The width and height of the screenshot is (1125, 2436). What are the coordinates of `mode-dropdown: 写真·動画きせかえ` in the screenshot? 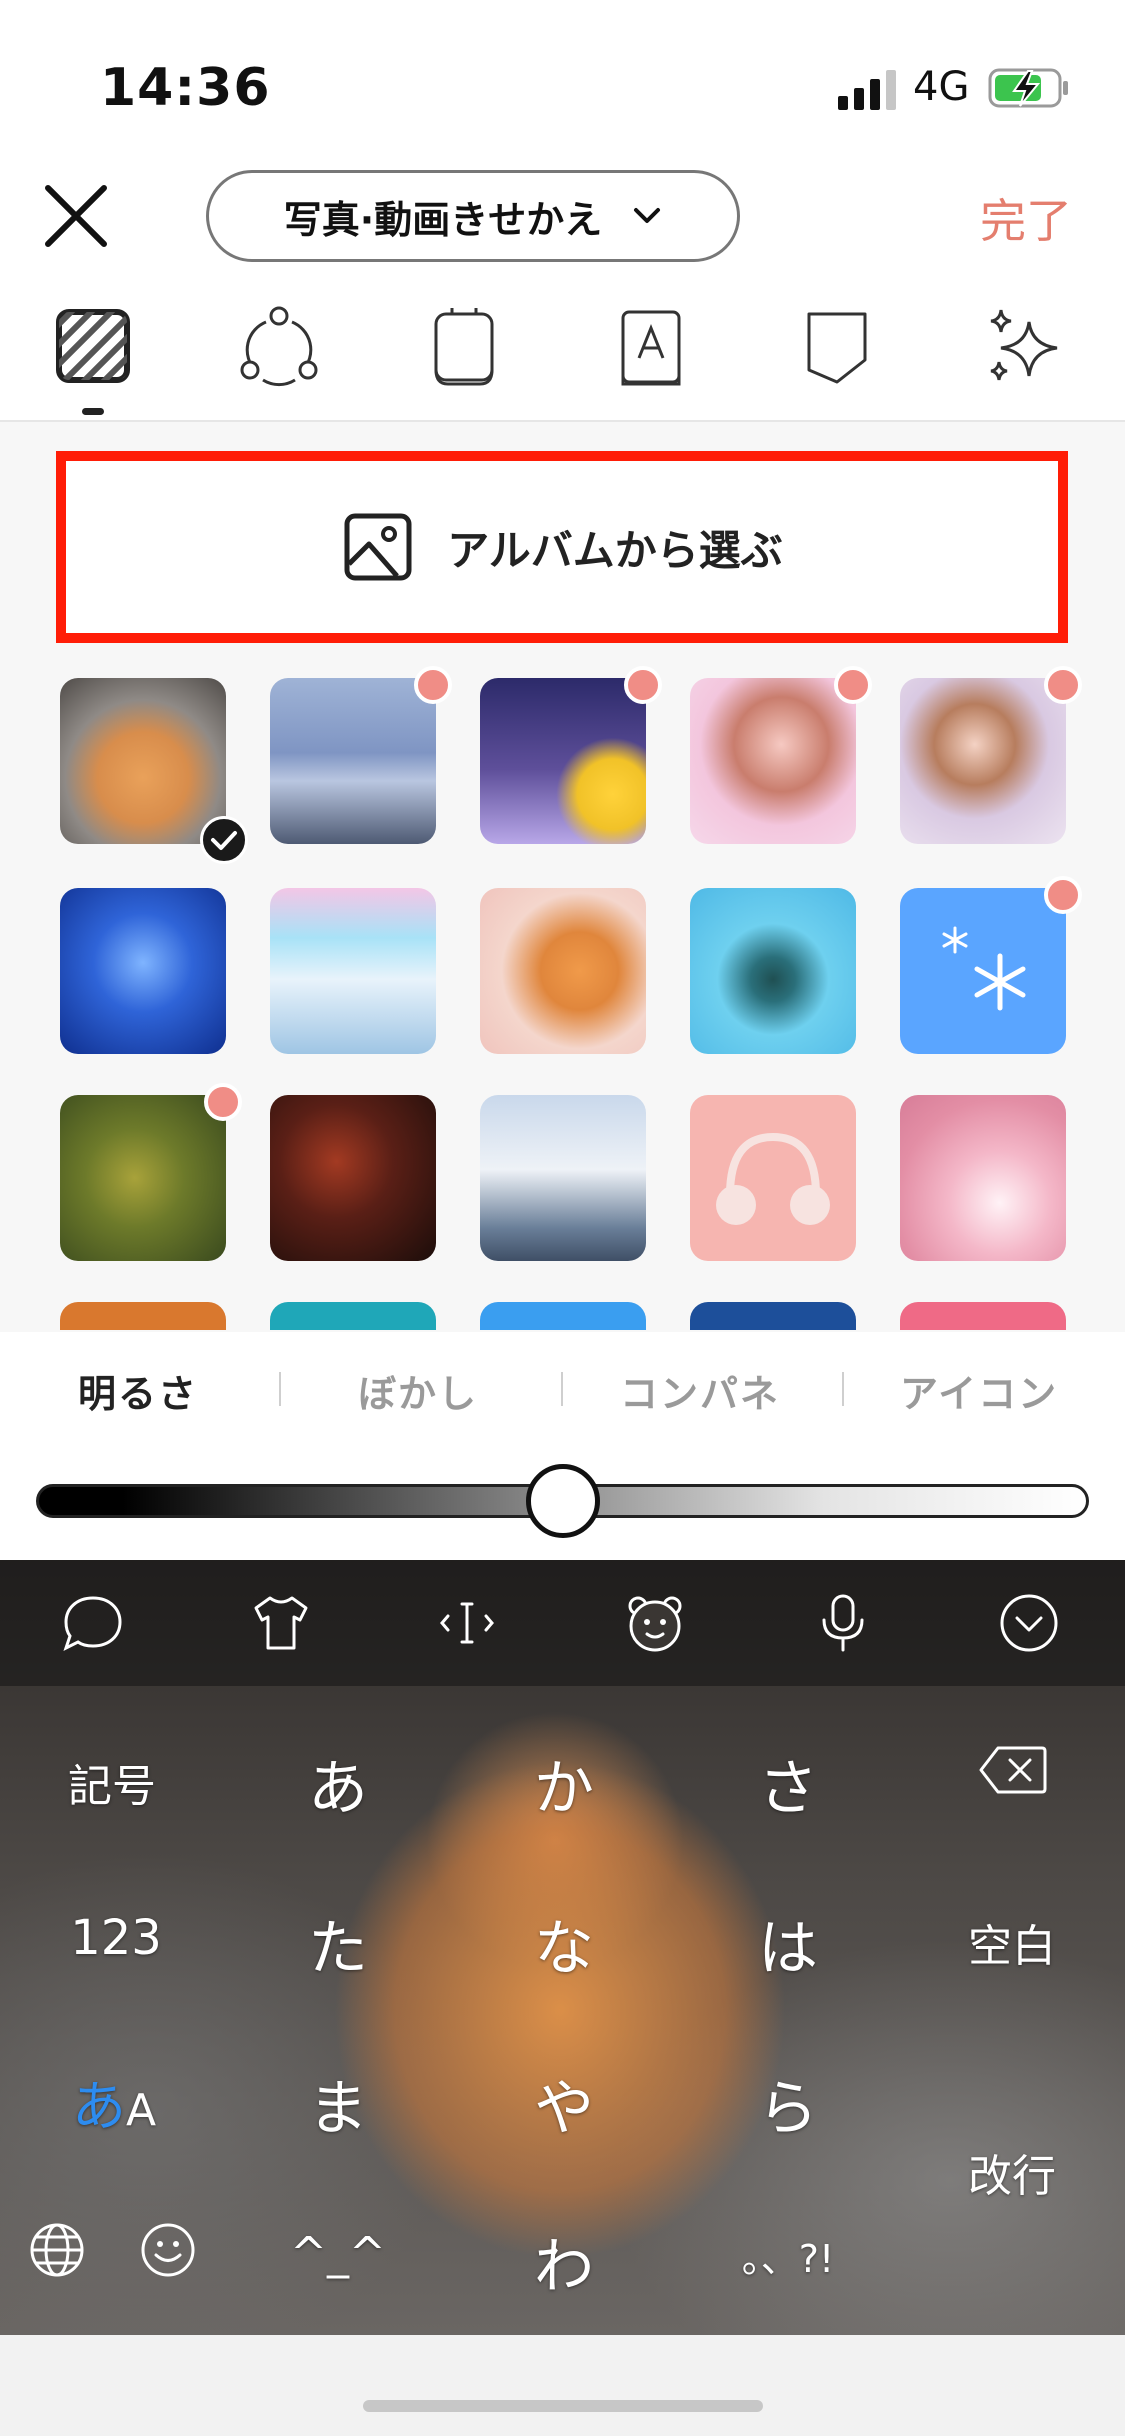 It's located at (473, 216).